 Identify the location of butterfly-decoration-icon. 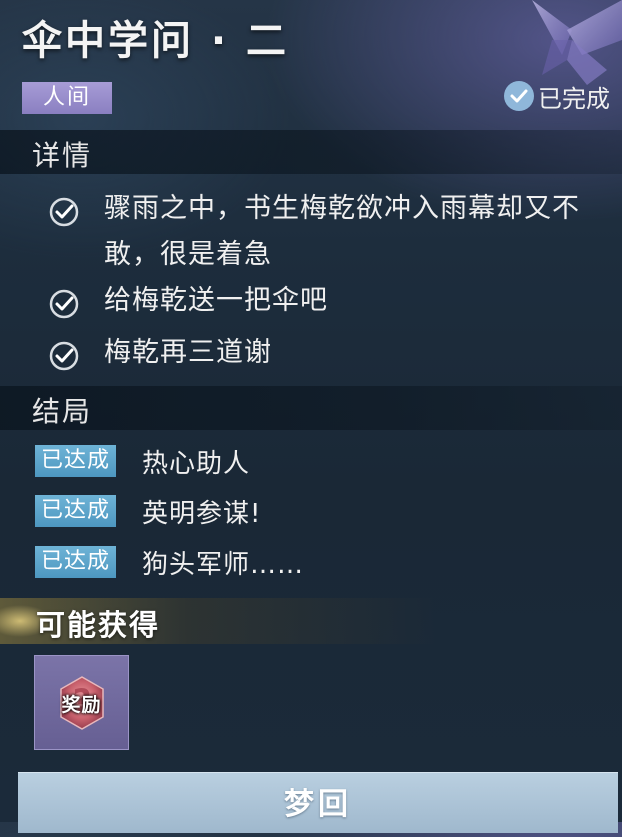
(577, 42).